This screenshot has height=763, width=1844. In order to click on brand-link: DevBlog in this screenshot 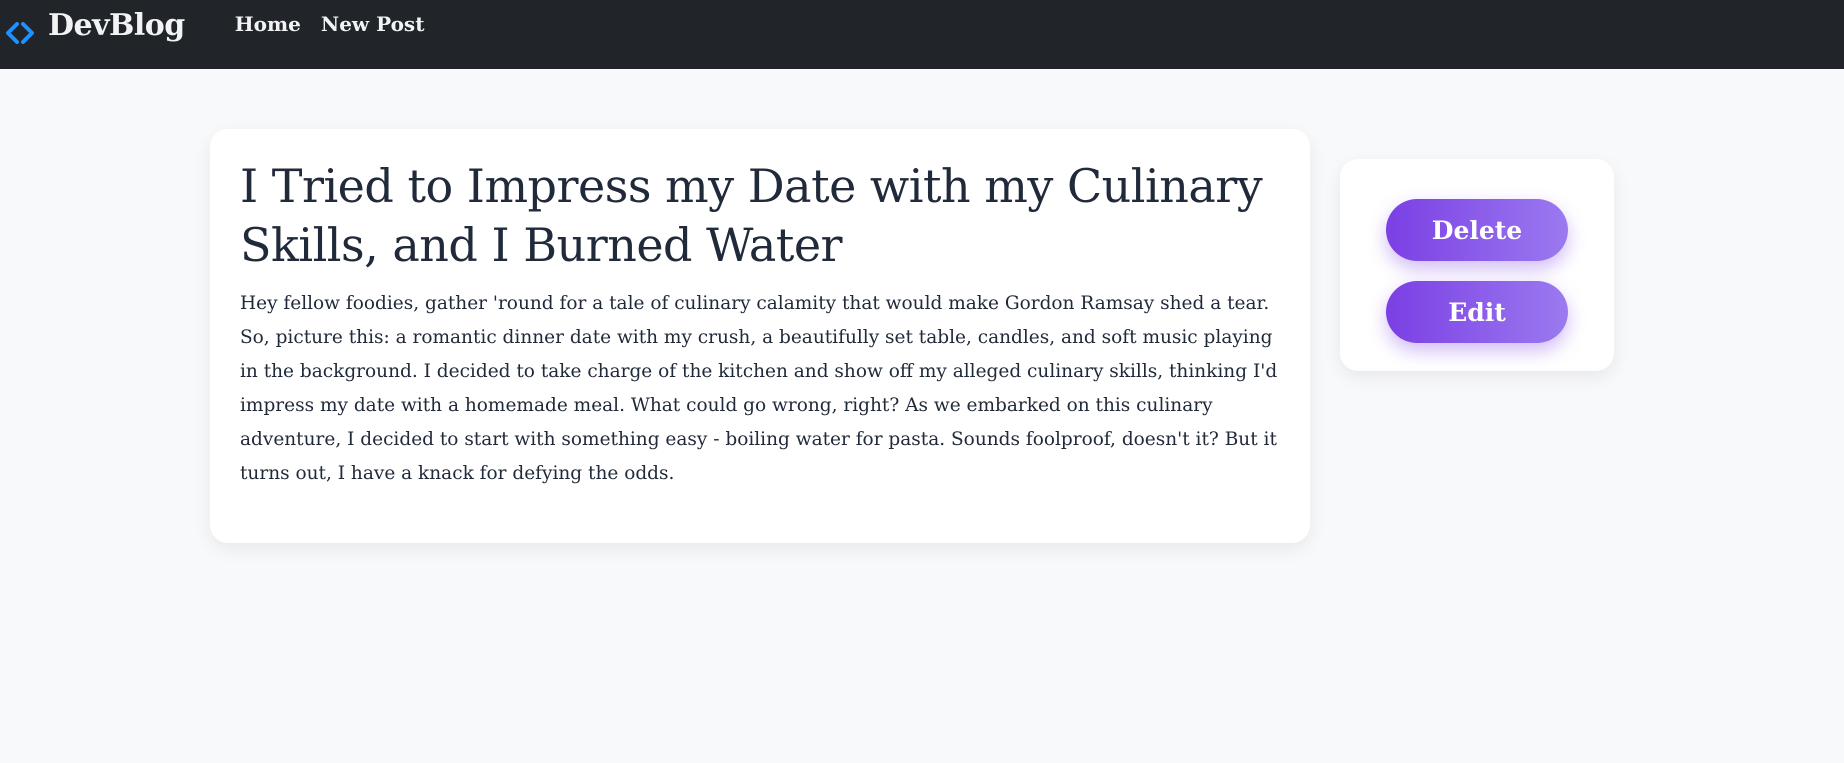, I will do `click(95, 26)`.